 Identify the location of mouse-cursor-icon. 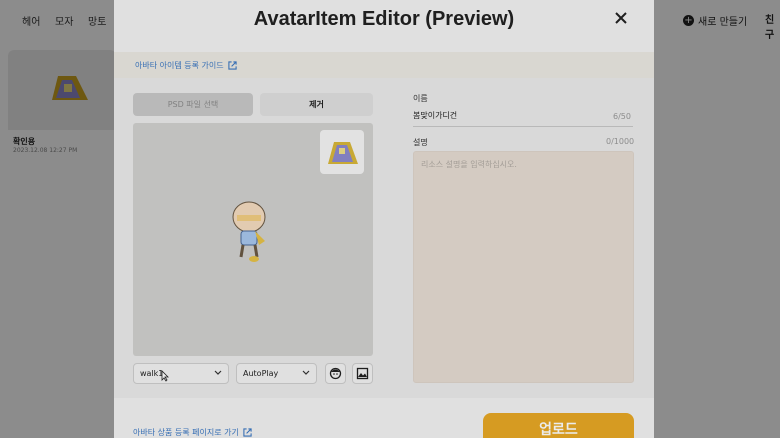
(165, 376).